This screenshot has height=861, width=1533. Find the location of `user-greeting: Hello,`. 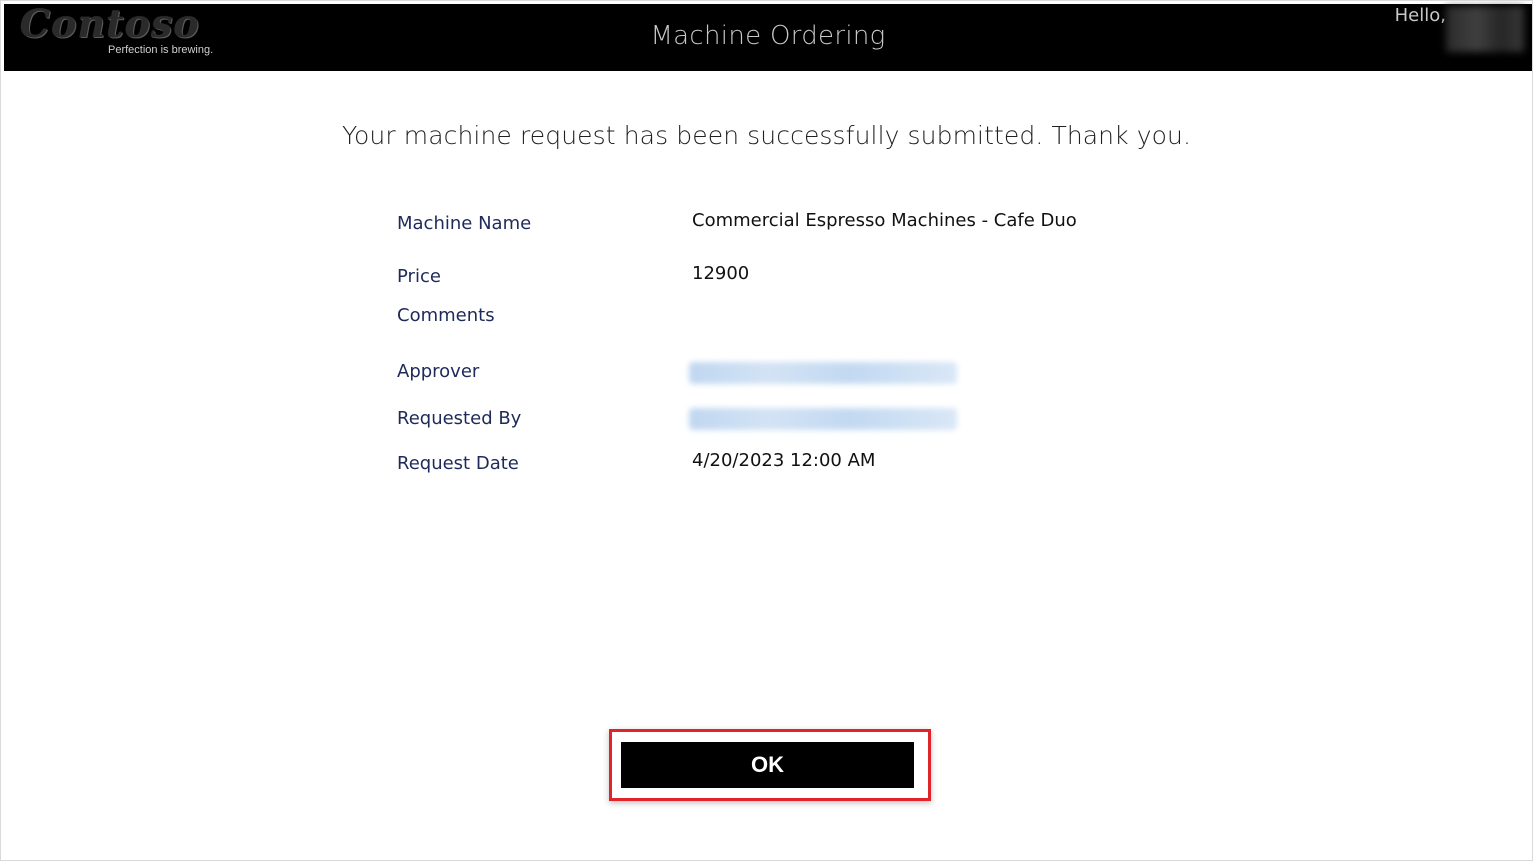

user-greeting: Hello, is located at coordinates (1420, 15).